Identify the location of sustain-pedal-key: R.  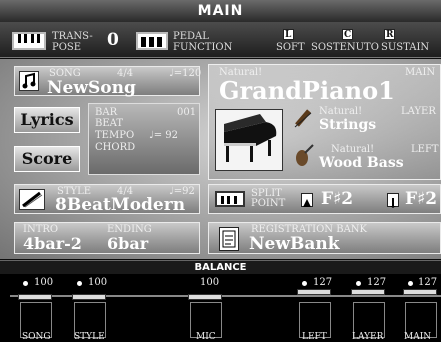
(390, 35).